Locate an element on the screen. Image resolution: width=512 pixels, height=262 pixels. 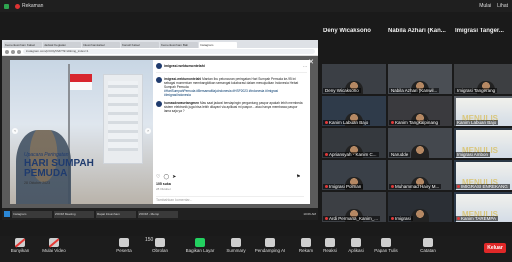
participant-name-text: Imigrasi is located at coordinates (403, 218).